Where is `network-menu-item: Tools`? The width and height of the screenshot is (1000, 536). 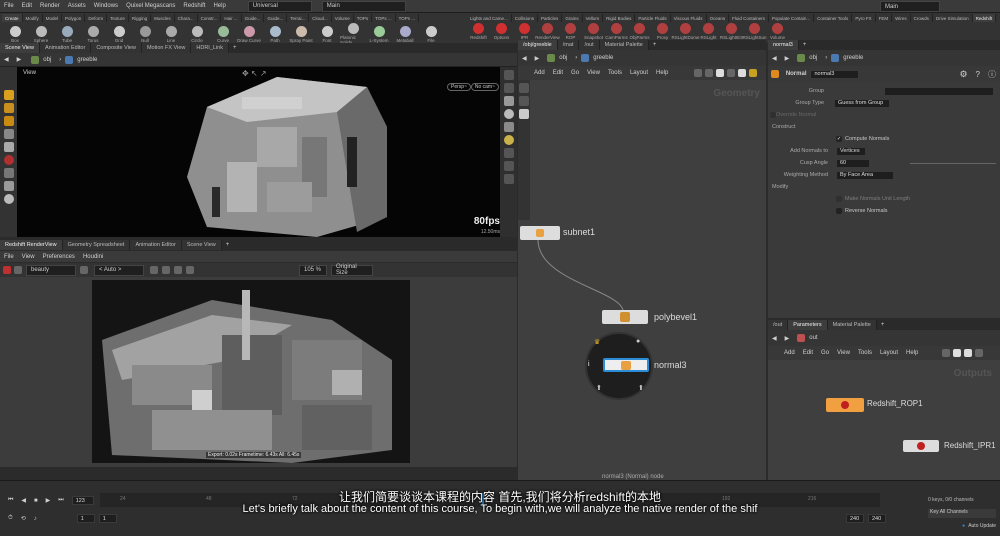 network-menu-item: Tools is located at coordinates (615, 73).